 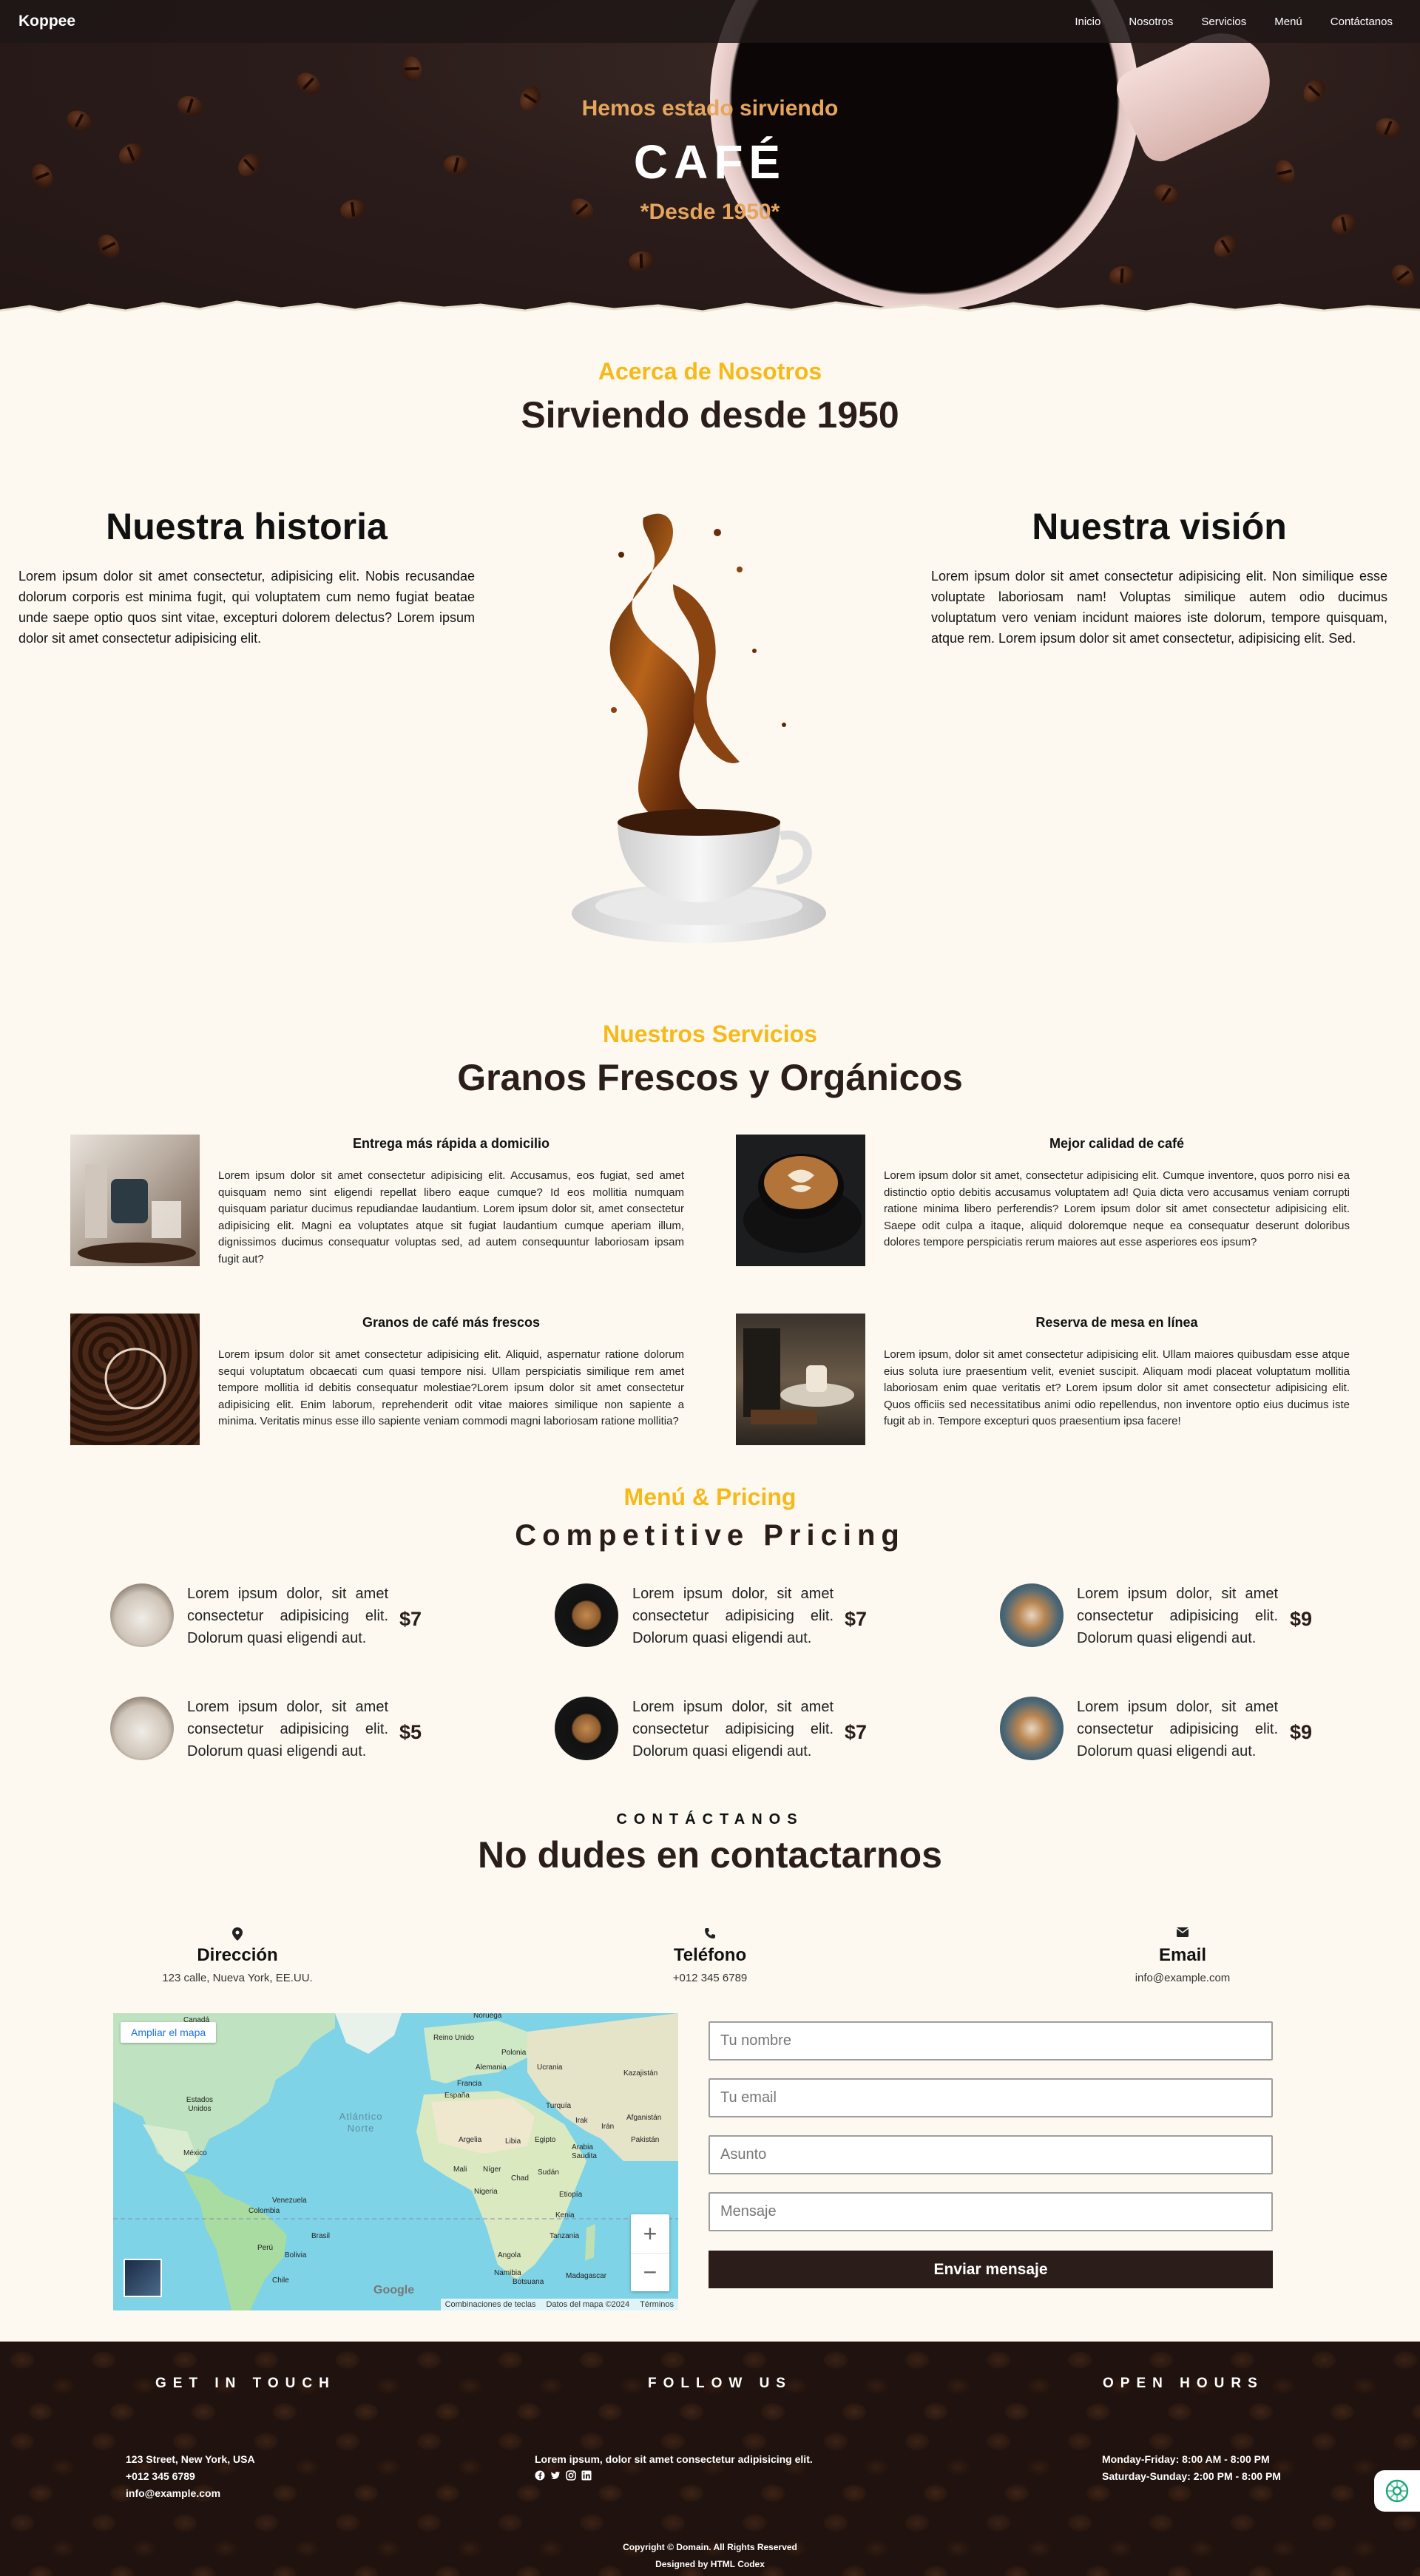 What do you see at coordinates (586, 2475) in the screenshot?
I see `linkedin-icon` at bounding box center [586, 2475].